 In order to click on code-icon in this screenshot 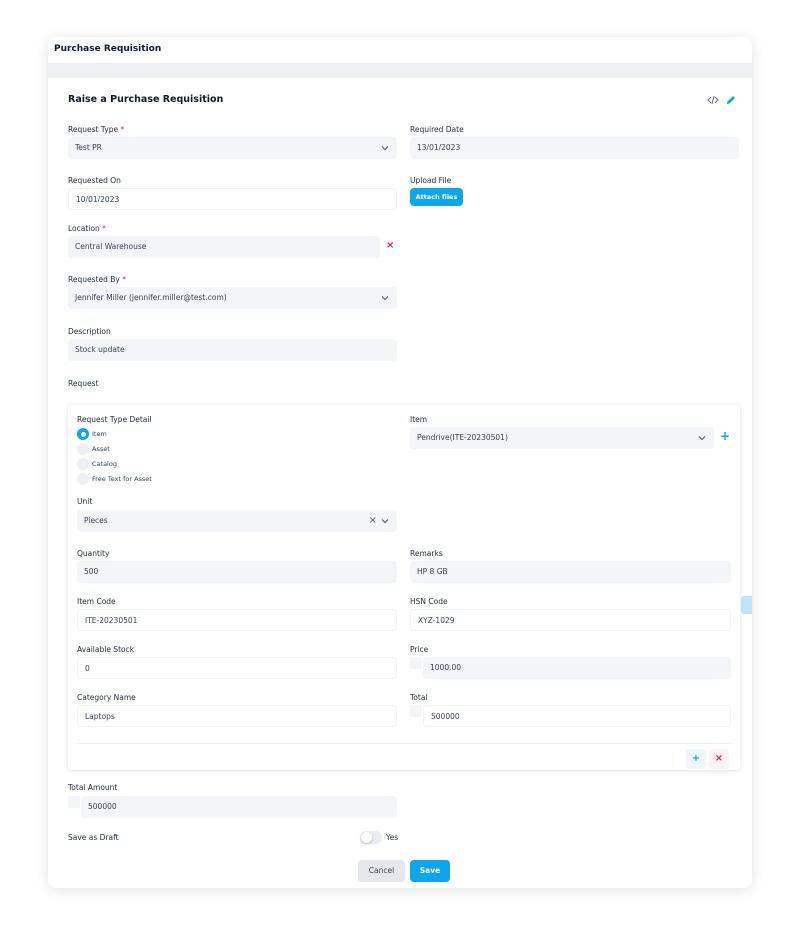, I will do `click(713, 98)`.